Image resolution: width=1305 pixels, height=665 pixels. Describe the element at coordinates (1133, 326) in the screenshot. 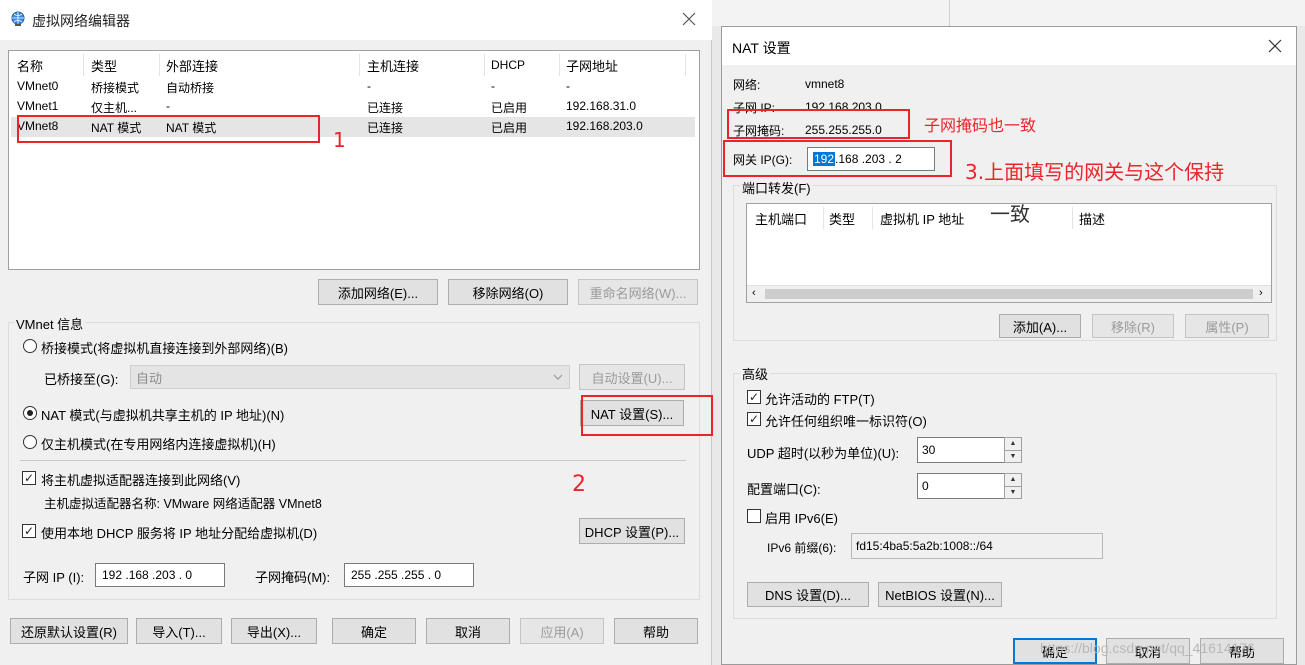

I see `pf-remove-button: 移除(R)` at that location.